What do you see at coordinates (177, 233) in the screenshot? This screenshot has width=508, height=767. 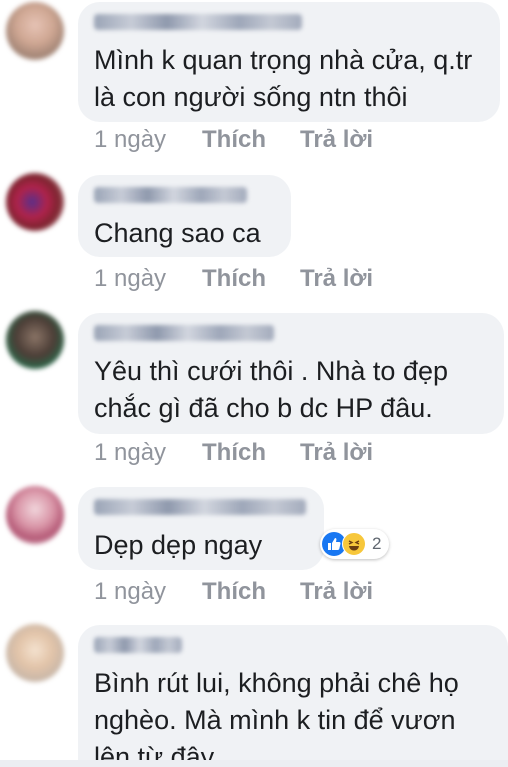 I see `comment-text: Chang sao ca` at bounding box center [177, 233].